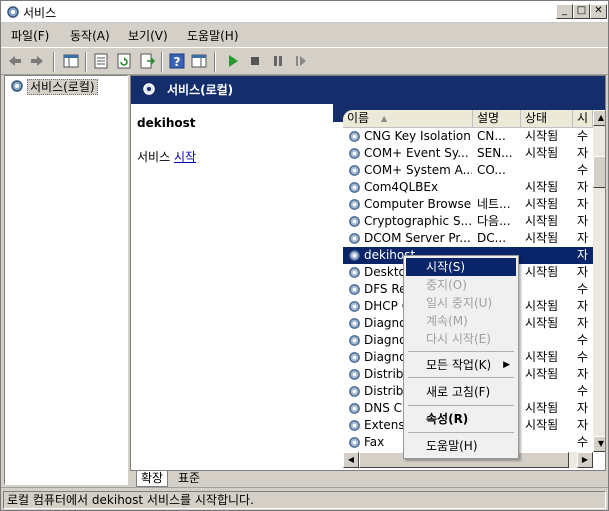 This screenshot has height=511, width=609. What do you see at coordinates (468, 153) in the screenshot?
I see `table-row: COM+ Event Sy... SEN... 시작됨 자` at bounding box center [468, 153].